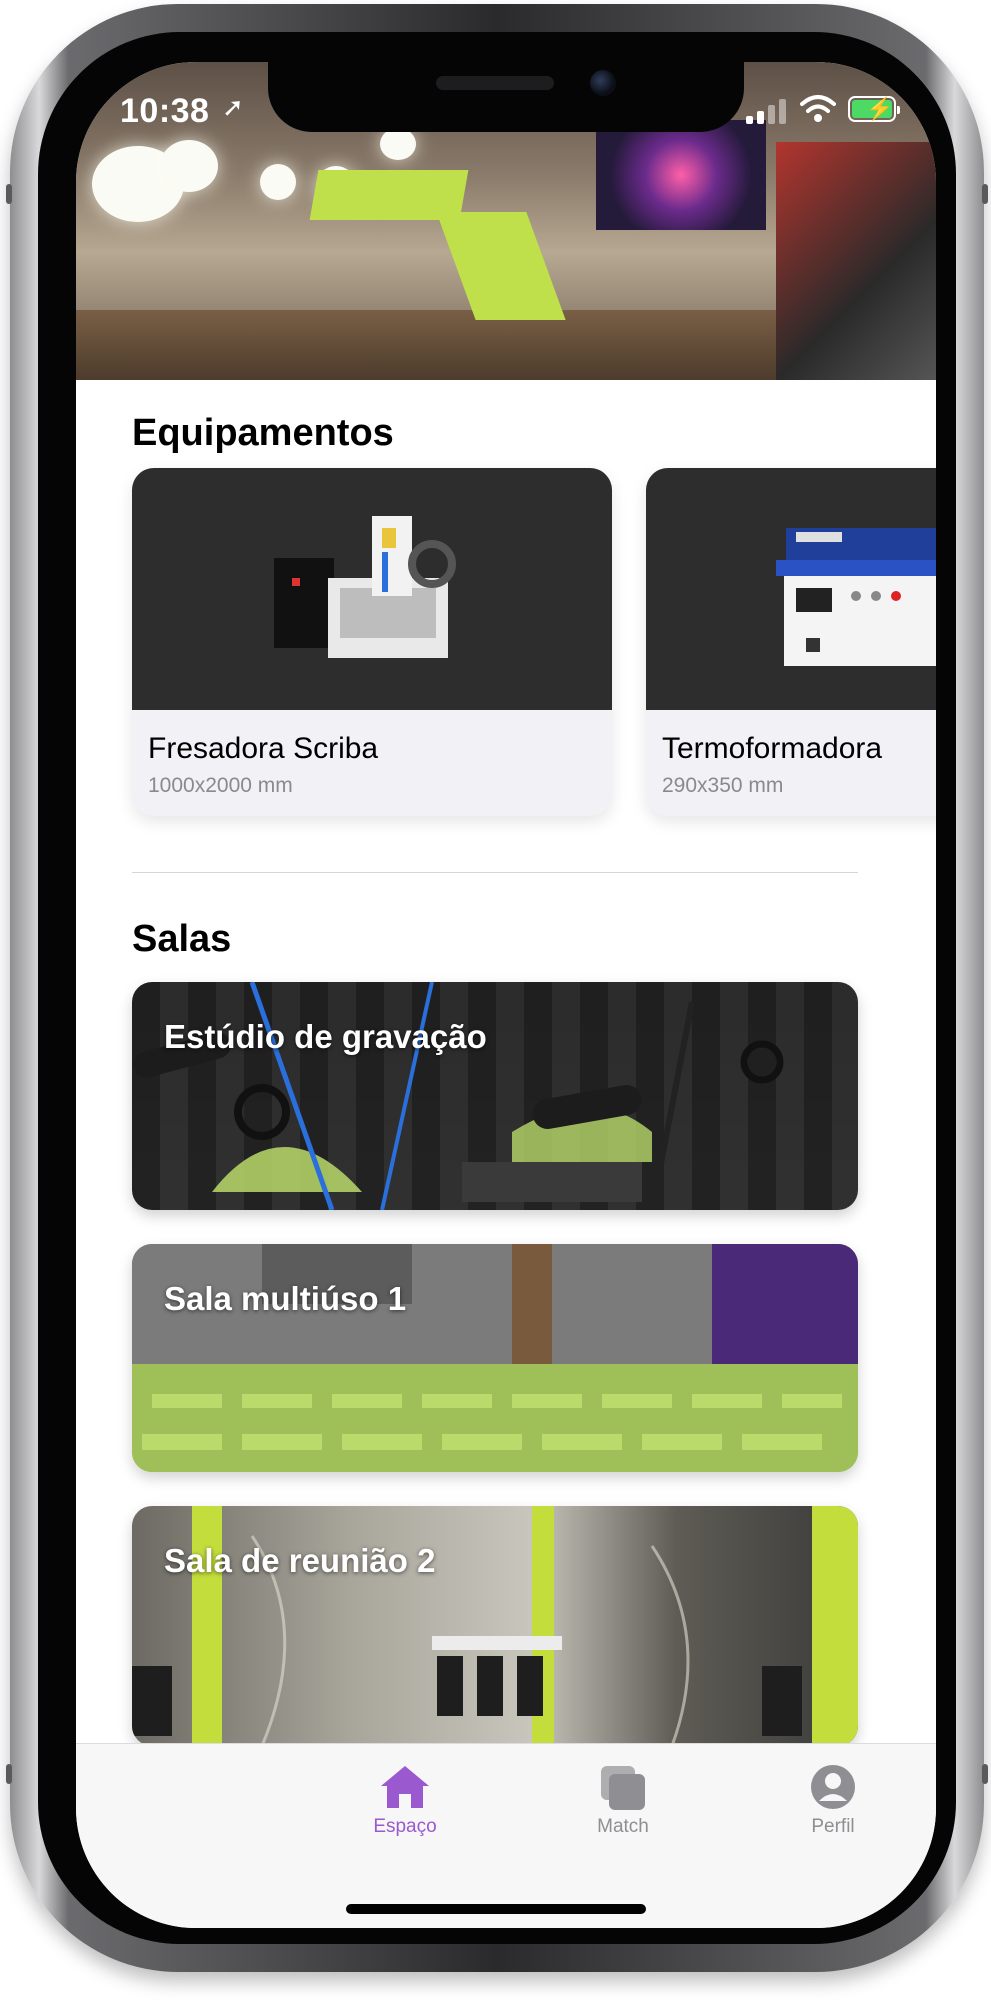 This screenshot has height=2005, width=991. I want to click on tab-match: Match, so click(623, 1800).